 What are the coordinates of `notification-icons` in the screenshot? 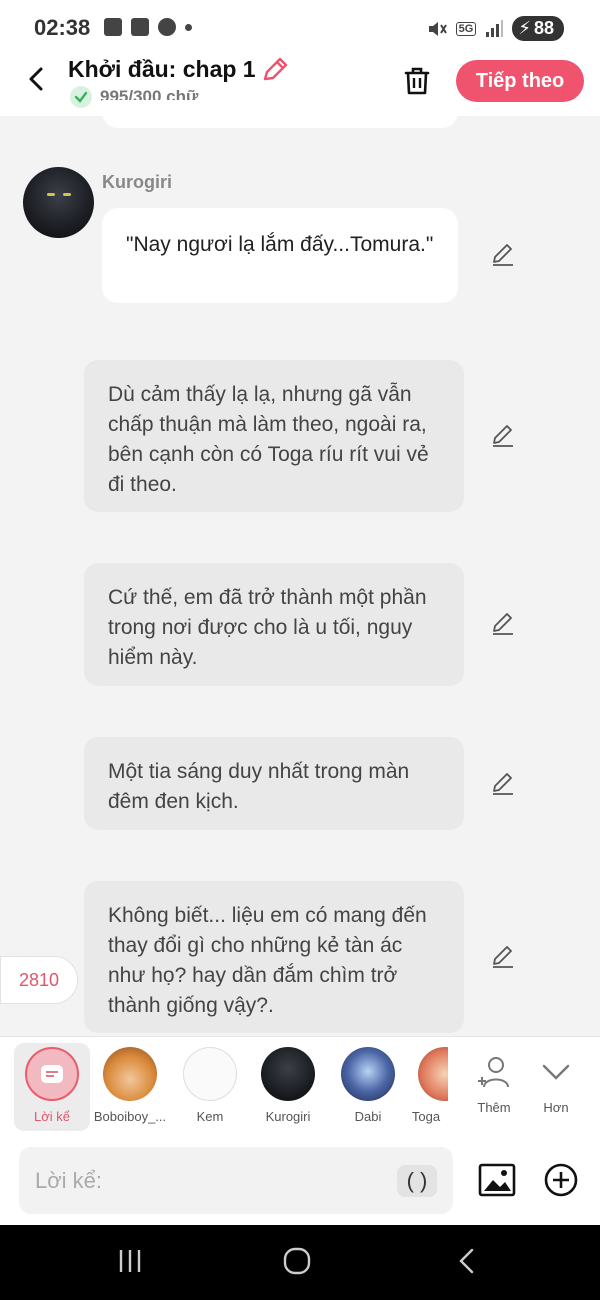 It's located at (148, 27).